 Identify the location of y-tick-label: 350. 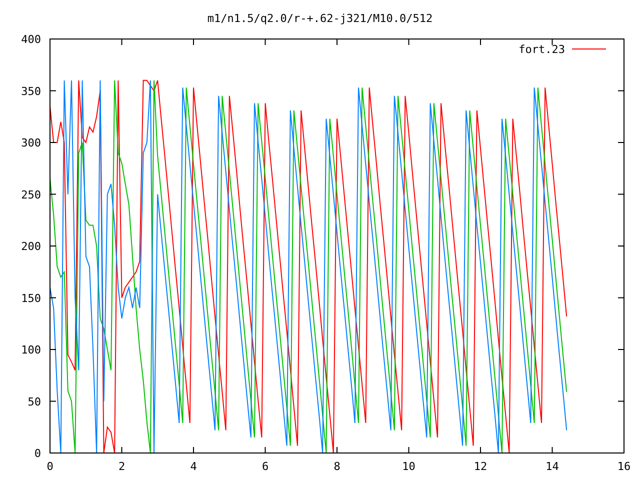
(31, 91).